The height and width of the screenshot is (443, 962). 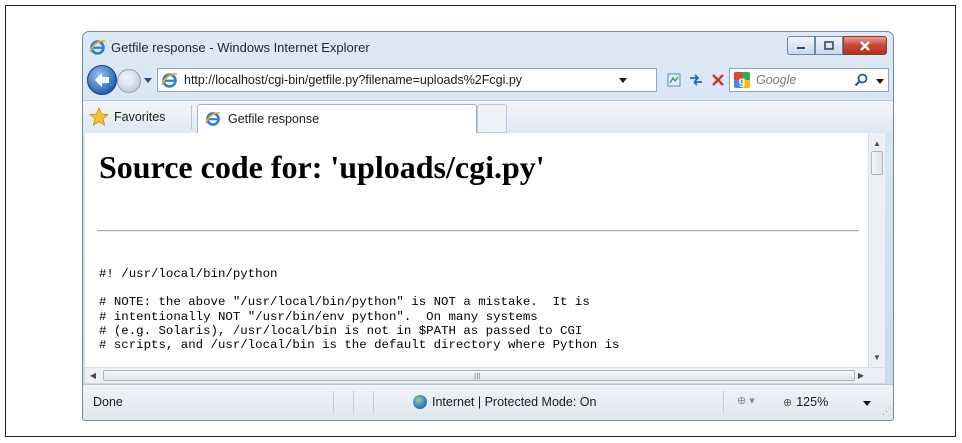 I want to click on vertical-scrollbar: ▲ ▼, so click(x=876, y=250).